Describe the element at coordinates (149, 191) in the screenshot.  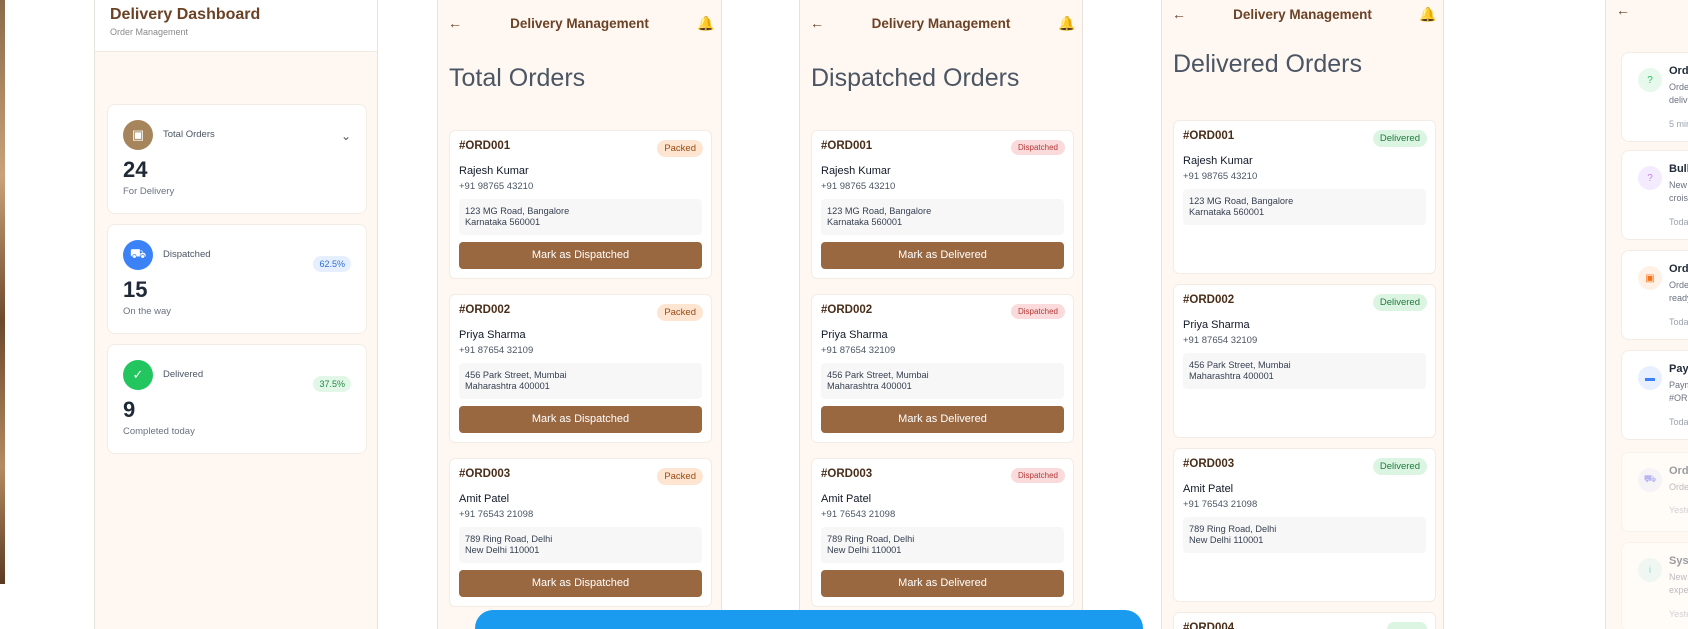
I see `stat-sub: For Delivery` at that location.